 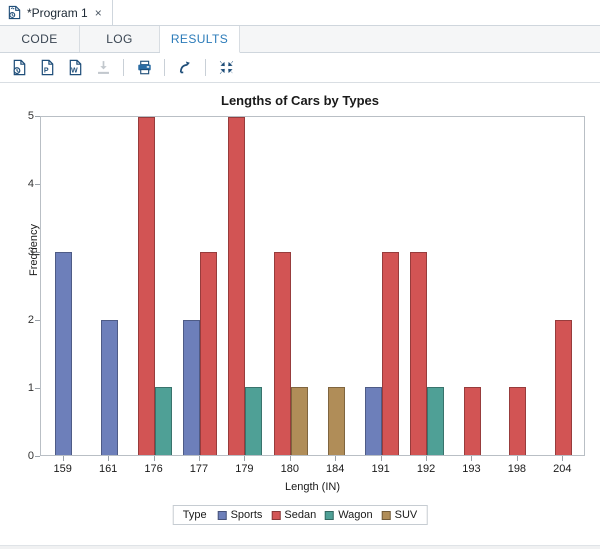 I want to click on y-tick-label: 2, so click(x=30, y=320).